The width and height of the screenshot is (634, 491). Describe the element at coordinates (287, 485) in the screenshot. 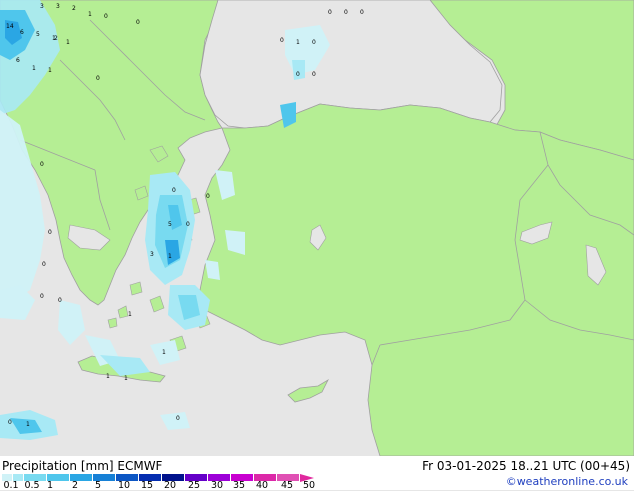

I see `legend-tick: 45` at that location.